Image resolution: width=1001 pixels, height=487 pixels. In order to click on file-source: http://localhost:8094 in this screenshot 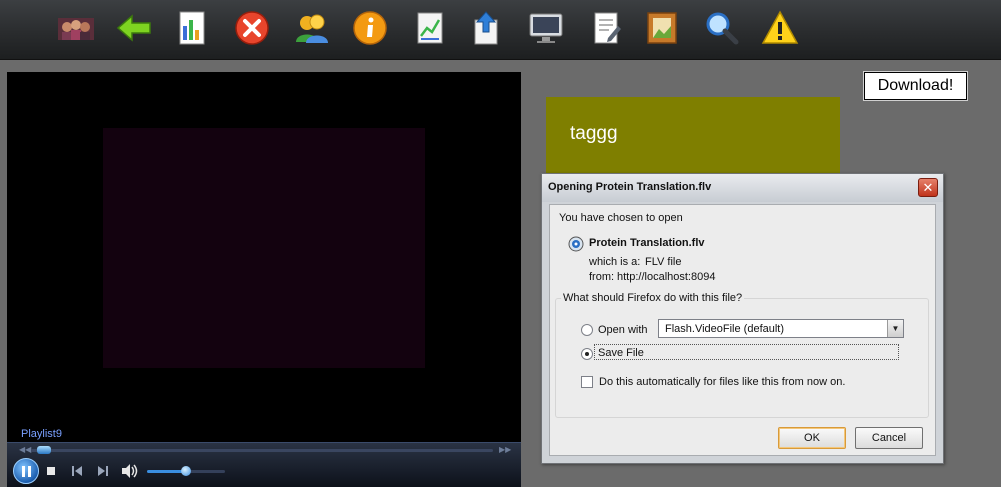, I will do `click(666, 277)`.